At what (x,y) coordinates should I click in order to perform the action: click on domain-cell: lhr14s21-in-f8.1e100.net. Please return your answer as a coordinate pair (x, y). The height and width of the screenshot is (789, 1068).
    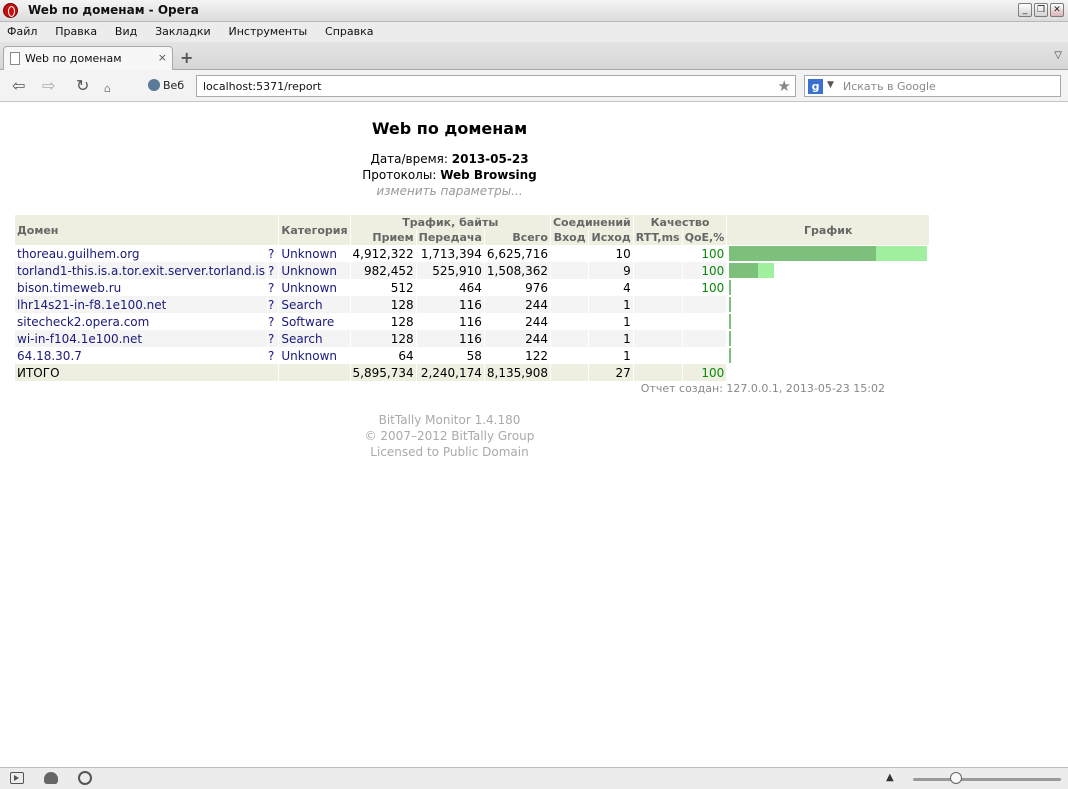
    Looking at the image, I should click on (141, 304).